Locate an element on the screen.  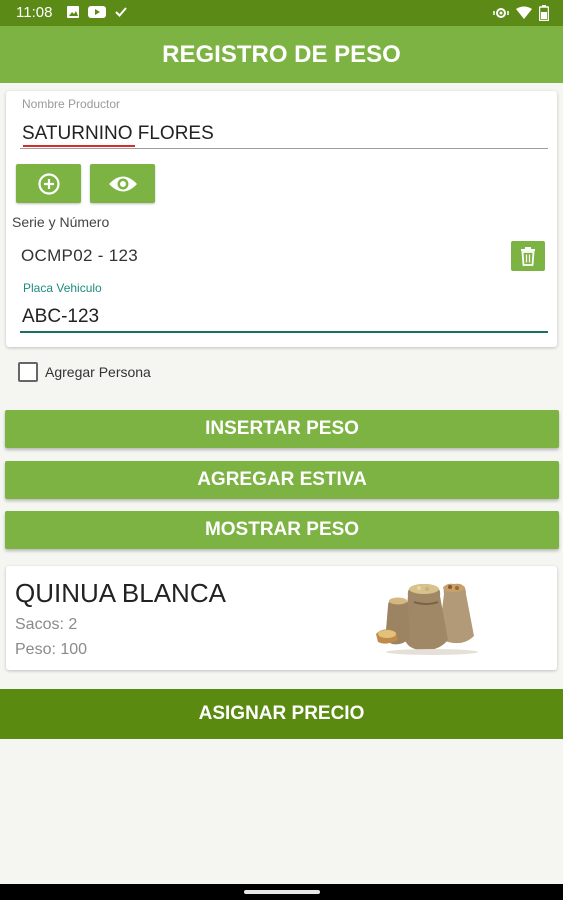
add-circle-icon is located at coordinates (48, 183).